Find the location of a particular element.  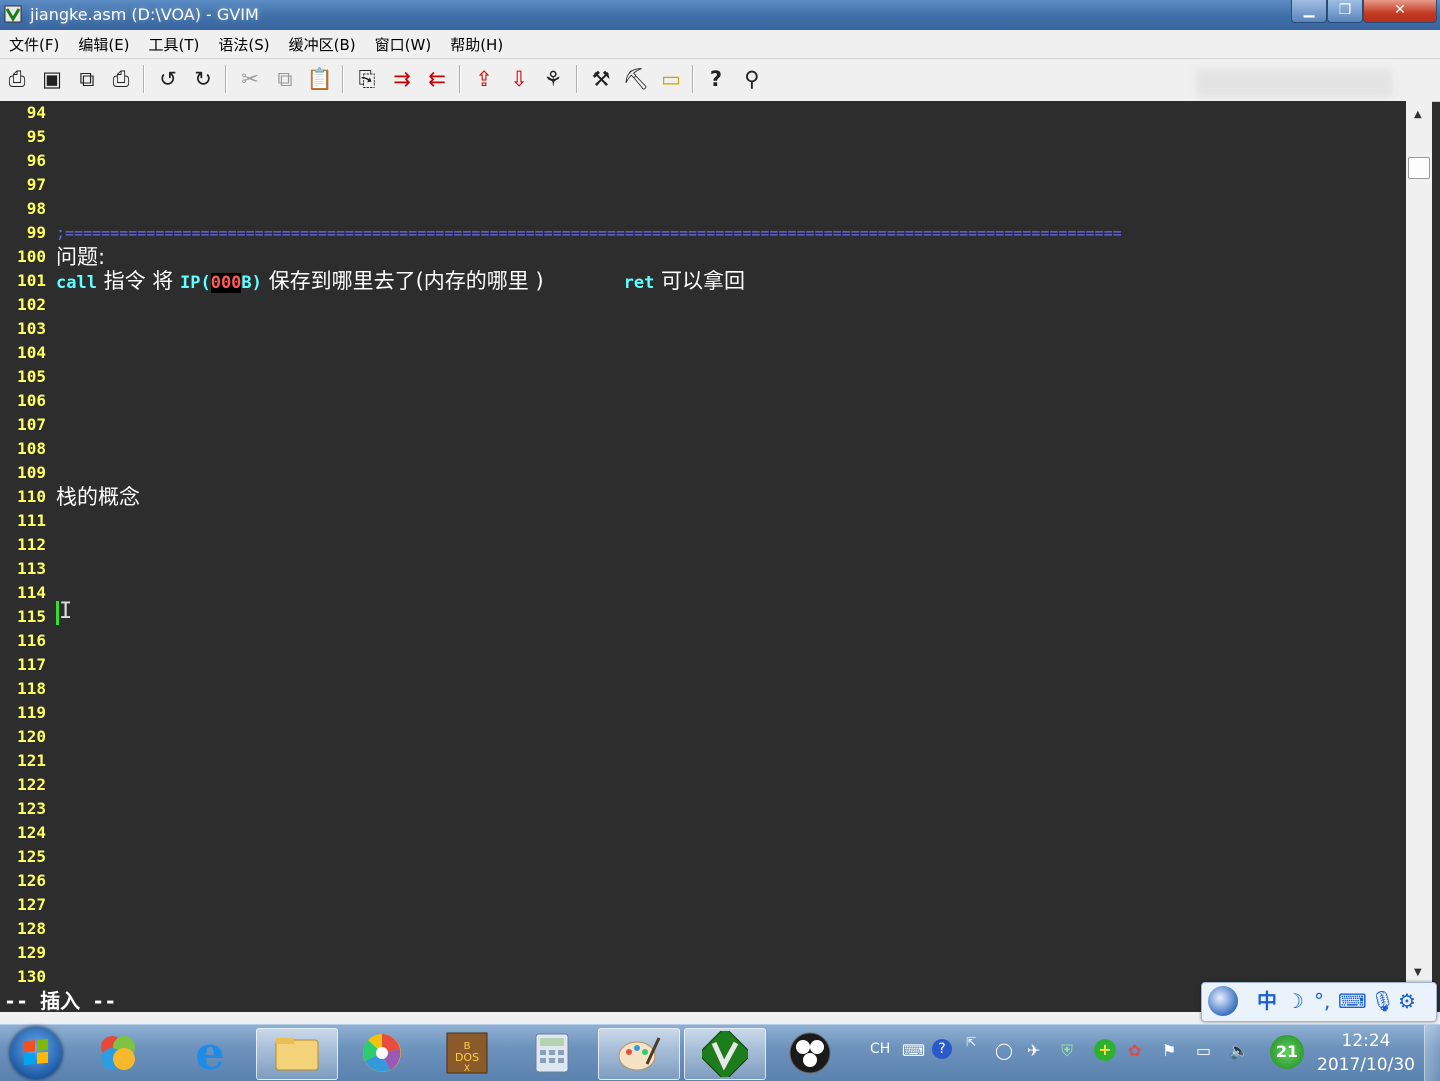

line-number: 114 is located at coordinates (31, 592).